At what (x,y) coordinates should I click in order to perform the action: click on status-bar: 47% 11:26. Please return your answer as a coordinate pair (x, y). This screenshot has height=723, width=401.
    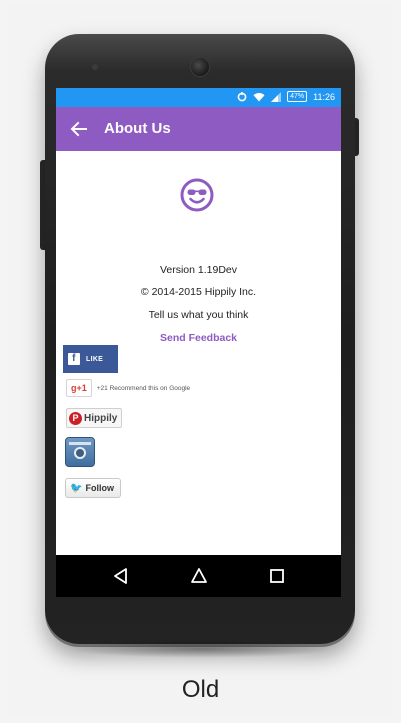
    Looking at the image, I should click on (198, 97).